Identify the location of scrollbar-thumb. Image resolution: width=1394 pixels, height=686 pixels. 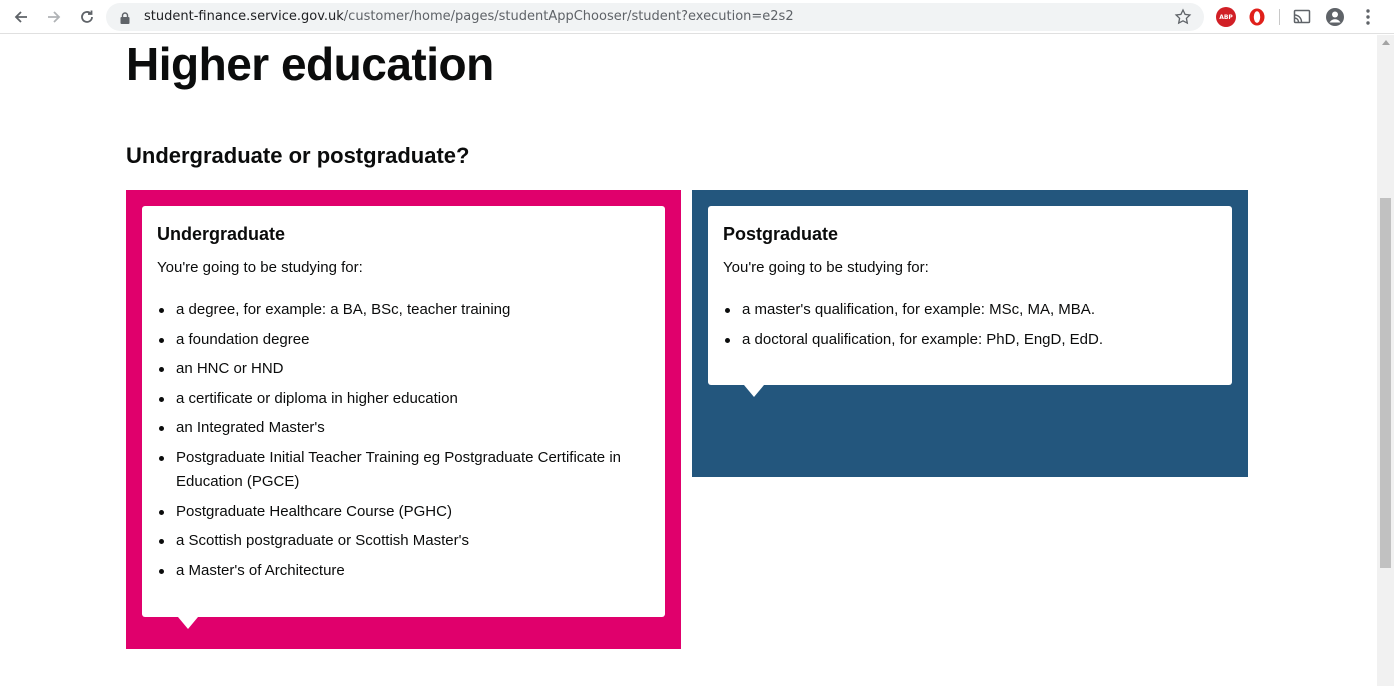
(1385, 383).